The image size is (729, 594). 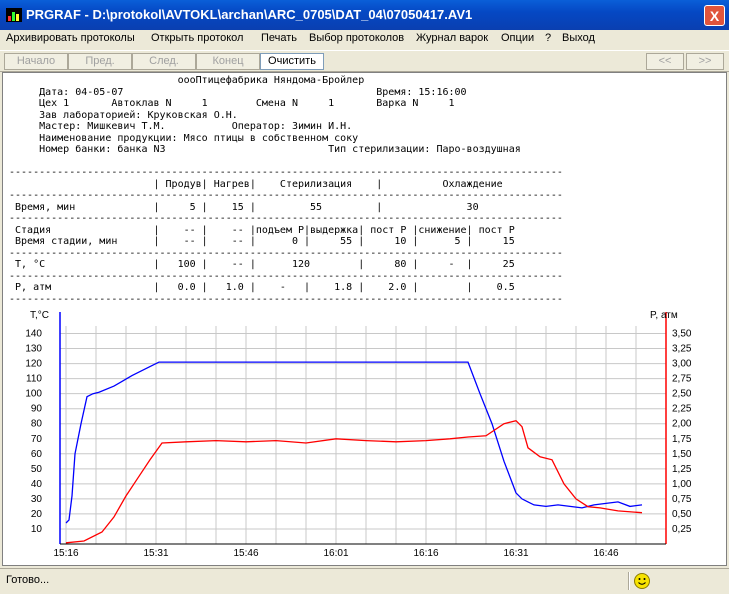 What do you see at coordinates (14, 15) in the screenshot?
I see `chart-app-icon` at bounding box center [14, 15].